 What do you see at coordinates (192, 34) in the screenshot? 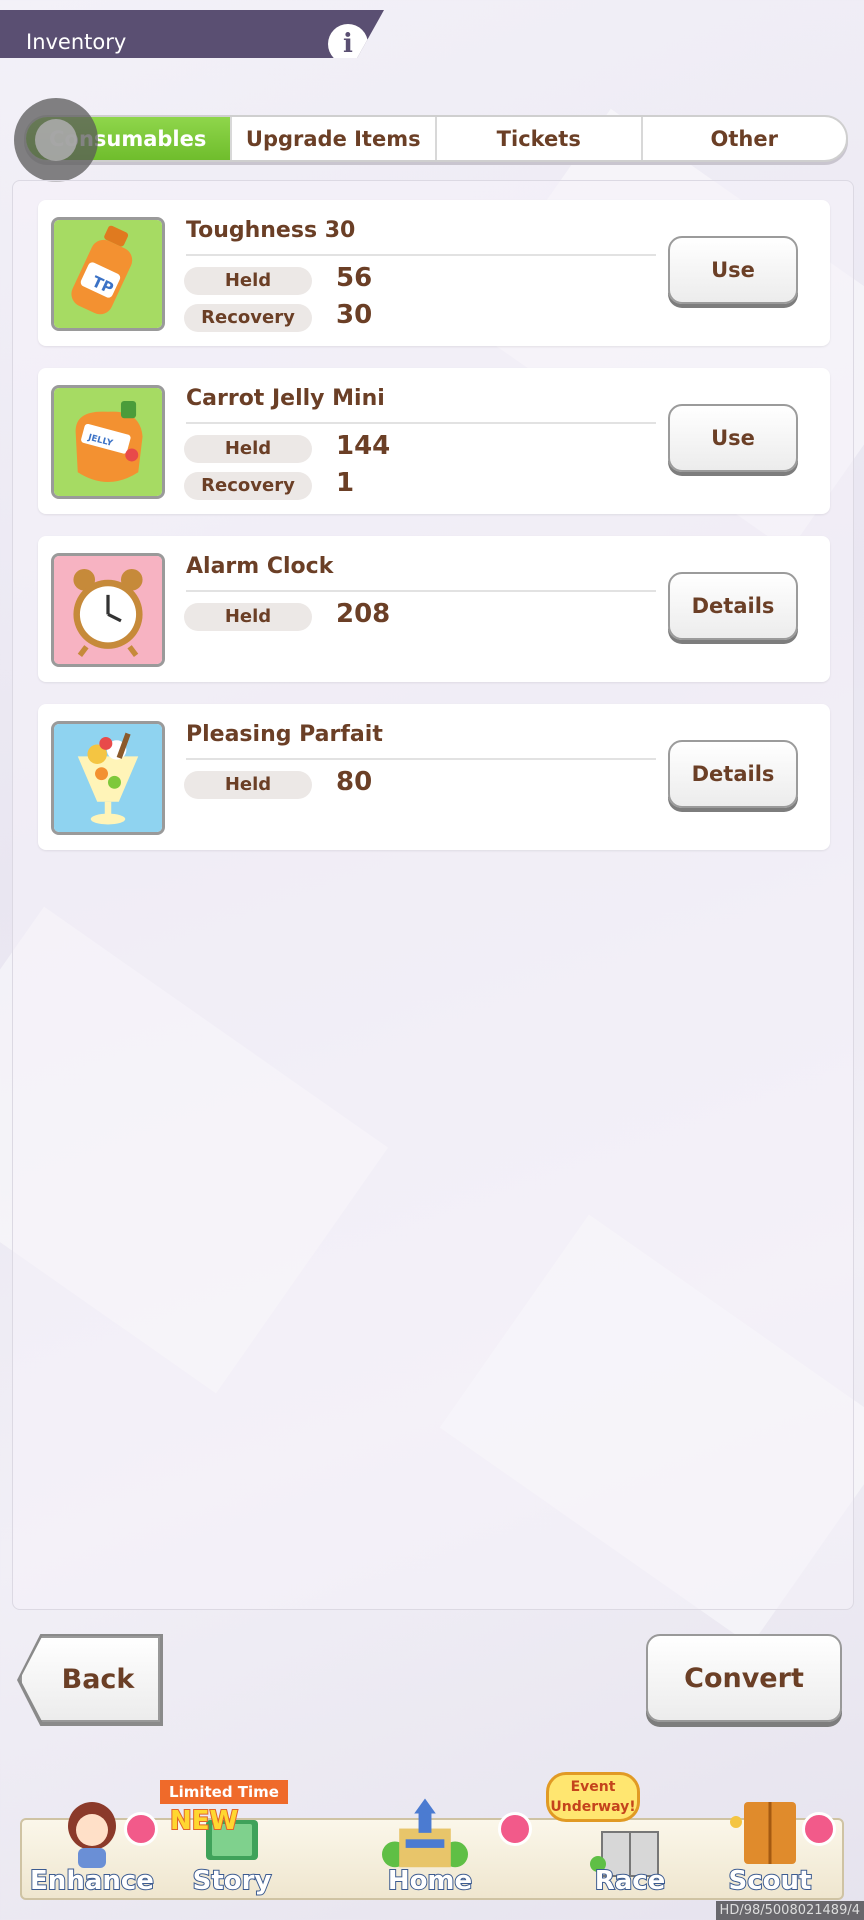
I see `inventory-header: Inventory i` at bounding box center [192, 34].